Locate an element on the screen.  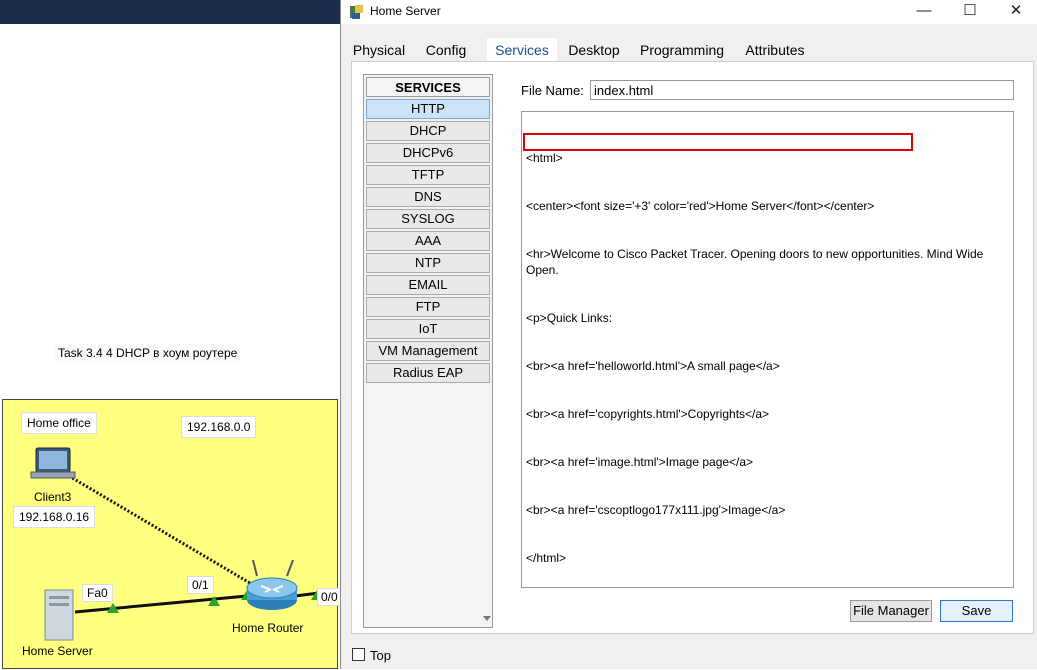
router-port-left-label: 0/1 is located at coordinates (200, 585).